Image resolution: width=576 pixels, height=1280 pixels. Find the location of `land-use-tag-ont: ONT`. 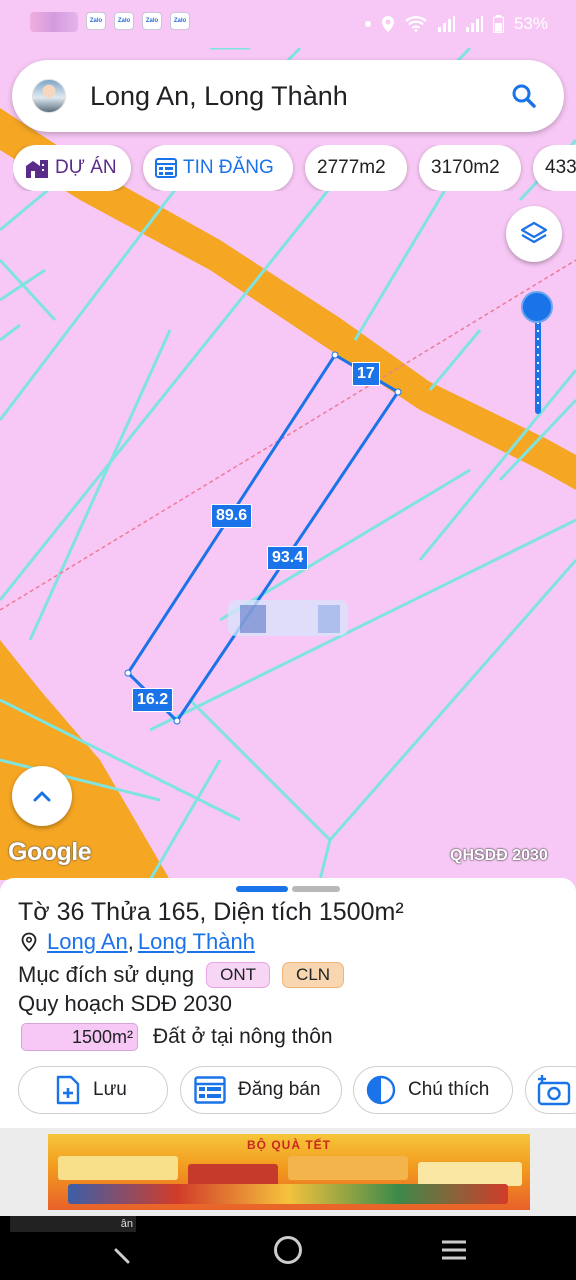

land-use-tag-ont: ONT is located at coordinates (238, 975).